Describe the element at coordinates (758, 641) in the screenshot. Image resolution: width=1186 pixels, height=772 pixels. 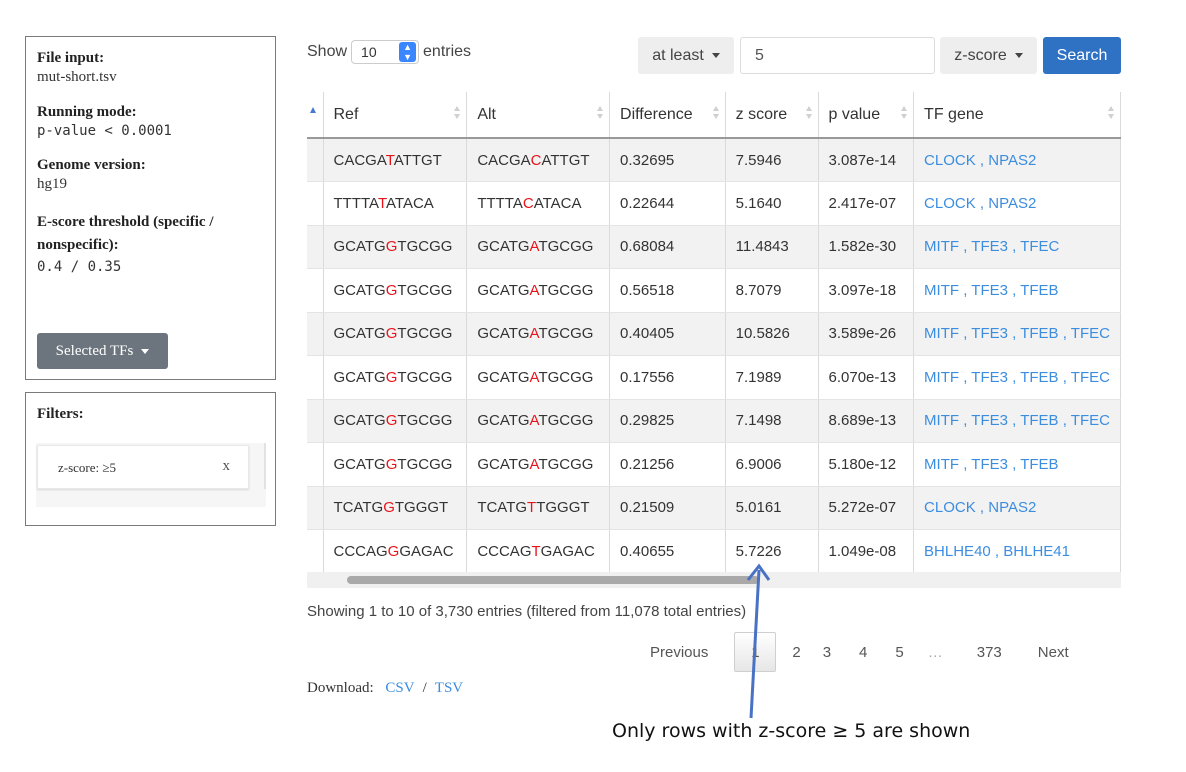
I see `annotation-arrow` at that location.